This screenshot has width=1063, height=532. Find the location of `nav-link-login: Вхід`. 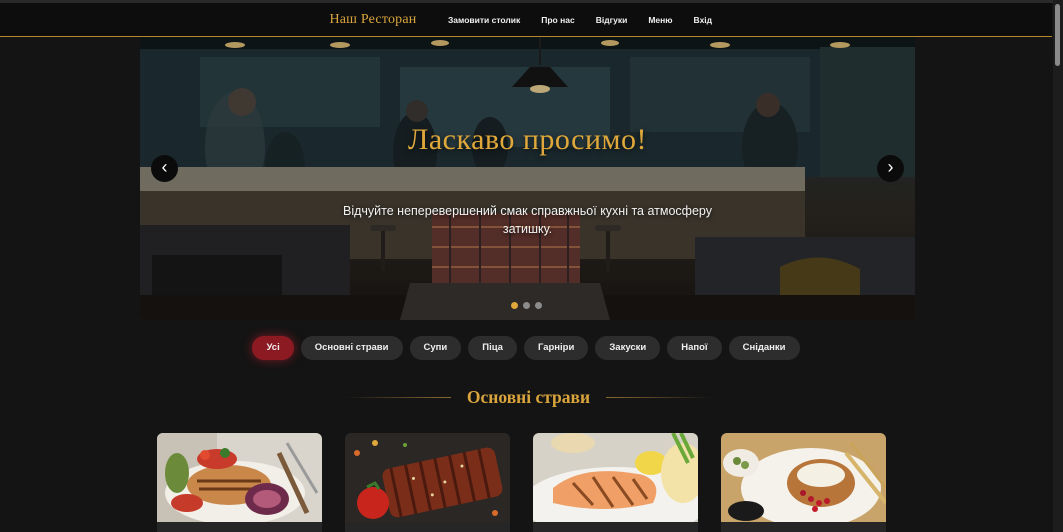

nav-link-login: Вхід is located at coordinates (703, 20).